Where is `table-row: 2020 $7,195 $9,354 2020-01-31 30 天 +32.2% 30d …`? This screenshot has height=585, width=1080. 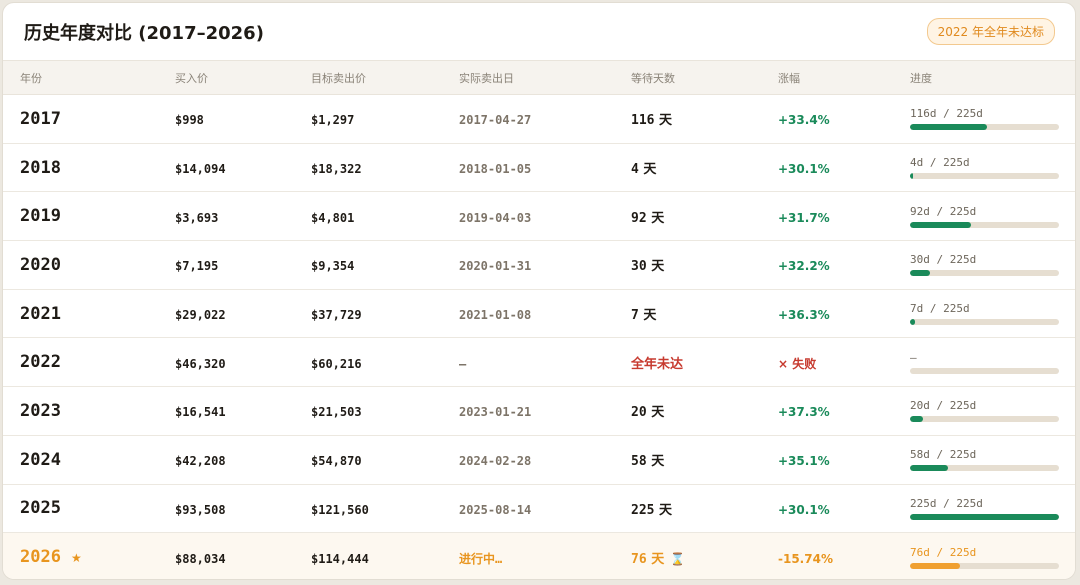
table-row: 2020 $7,195 $9,354 2020-01-31 30 天 +32.2% 30d … is located at coordinates (539, 265).